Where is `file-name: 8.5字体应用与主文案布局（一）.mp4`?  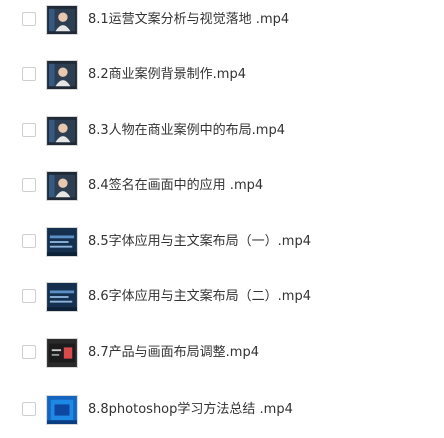 file-name: 8.5字体应用与主文案布局（一）.mp4 is located at coordinates (199, 242).